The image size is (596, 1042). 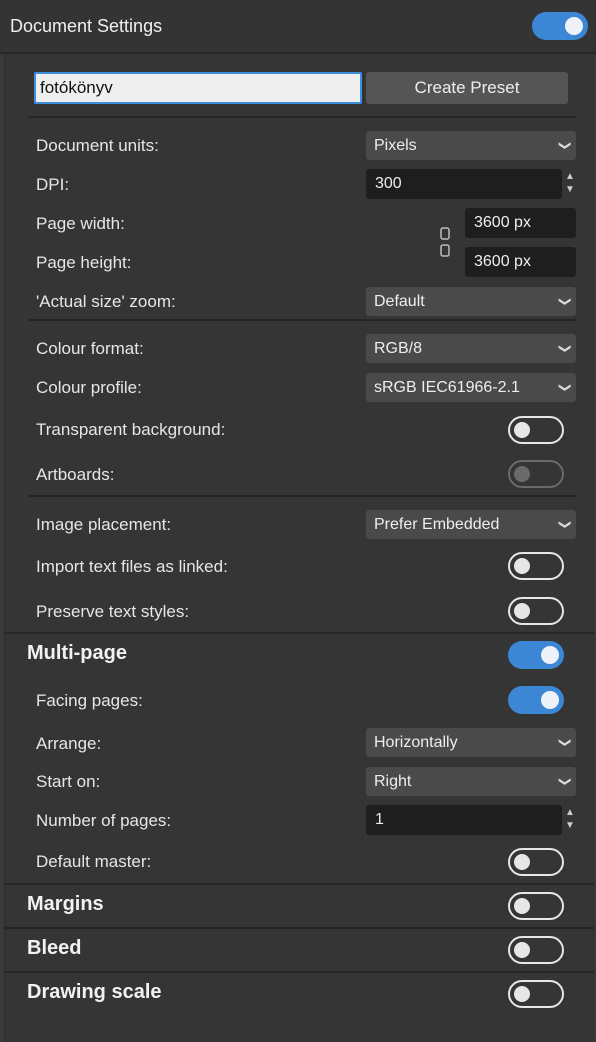 What do you see at coordinates (471, 742) in the screenshot?
I see `arrange-select: Horizontally ❯` at bounding box center [471, 742].